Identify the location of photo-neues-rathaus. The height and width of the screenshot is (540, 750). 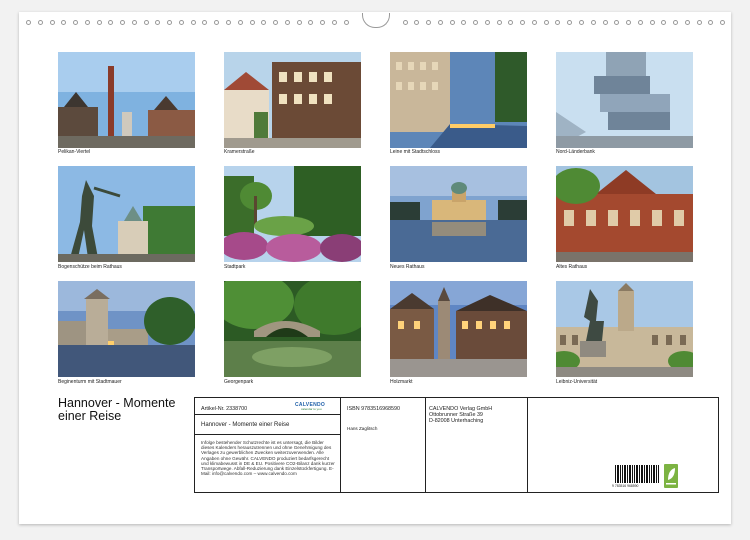
(458, 214).